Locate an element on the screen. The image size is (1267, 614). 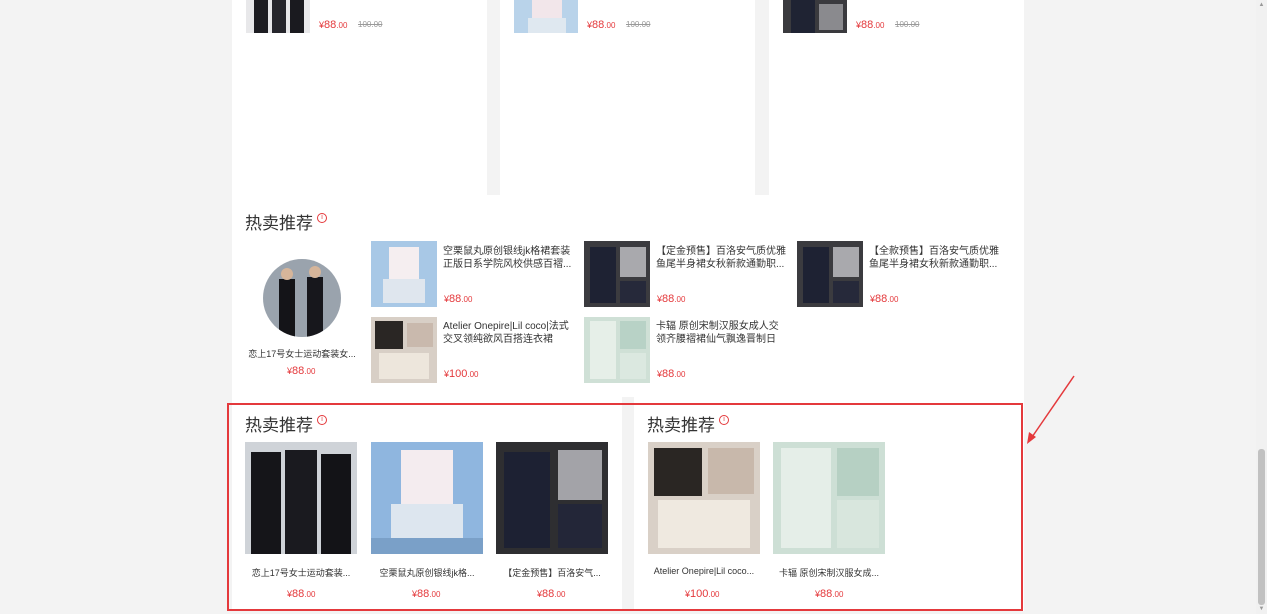
scroll-thumb is located at coordinates (1261, 527).